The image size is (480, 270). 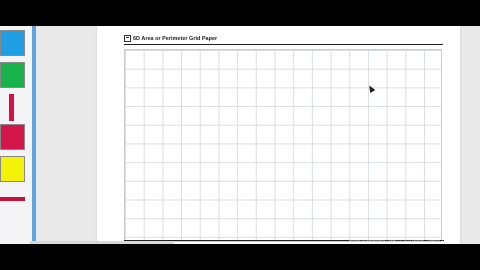 What do you see at coordinates (127, 38) in the screenshot?
I see `document-icon` at bounding box center [127, 38].